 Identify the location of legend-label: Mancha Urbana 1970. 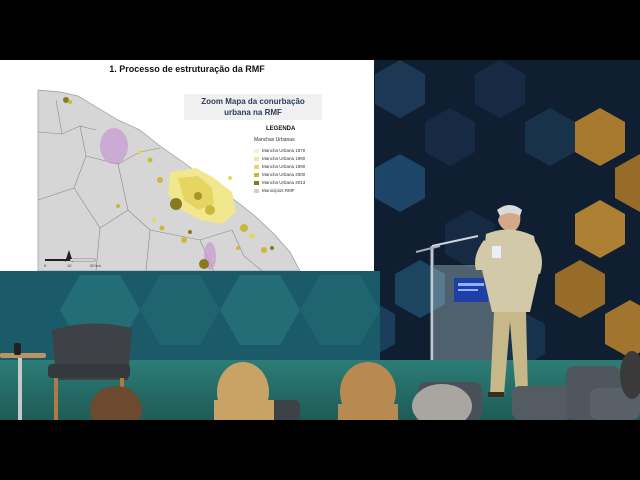
(284, 150).